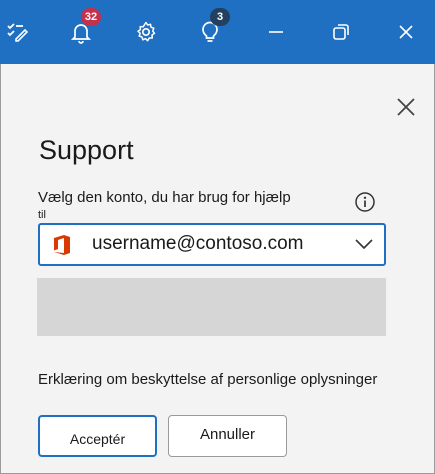 The image size is (435, 474). What do you see at coordinates (217, 32) in the screenshot?
I see `title-bar: 32 3` at bounding box center [217, 32].